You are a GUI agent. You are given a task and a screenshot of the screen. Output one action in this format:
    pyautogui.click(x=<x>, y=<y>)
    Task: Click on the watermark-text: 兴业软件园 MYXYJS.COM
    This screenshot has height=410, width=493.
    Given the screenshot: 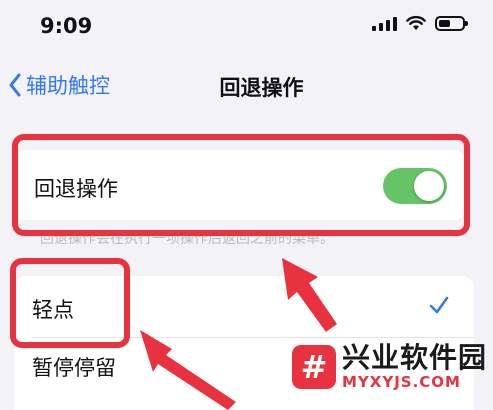 What is the action you would take?
    pyautogui.click(x=414, y=367)
    